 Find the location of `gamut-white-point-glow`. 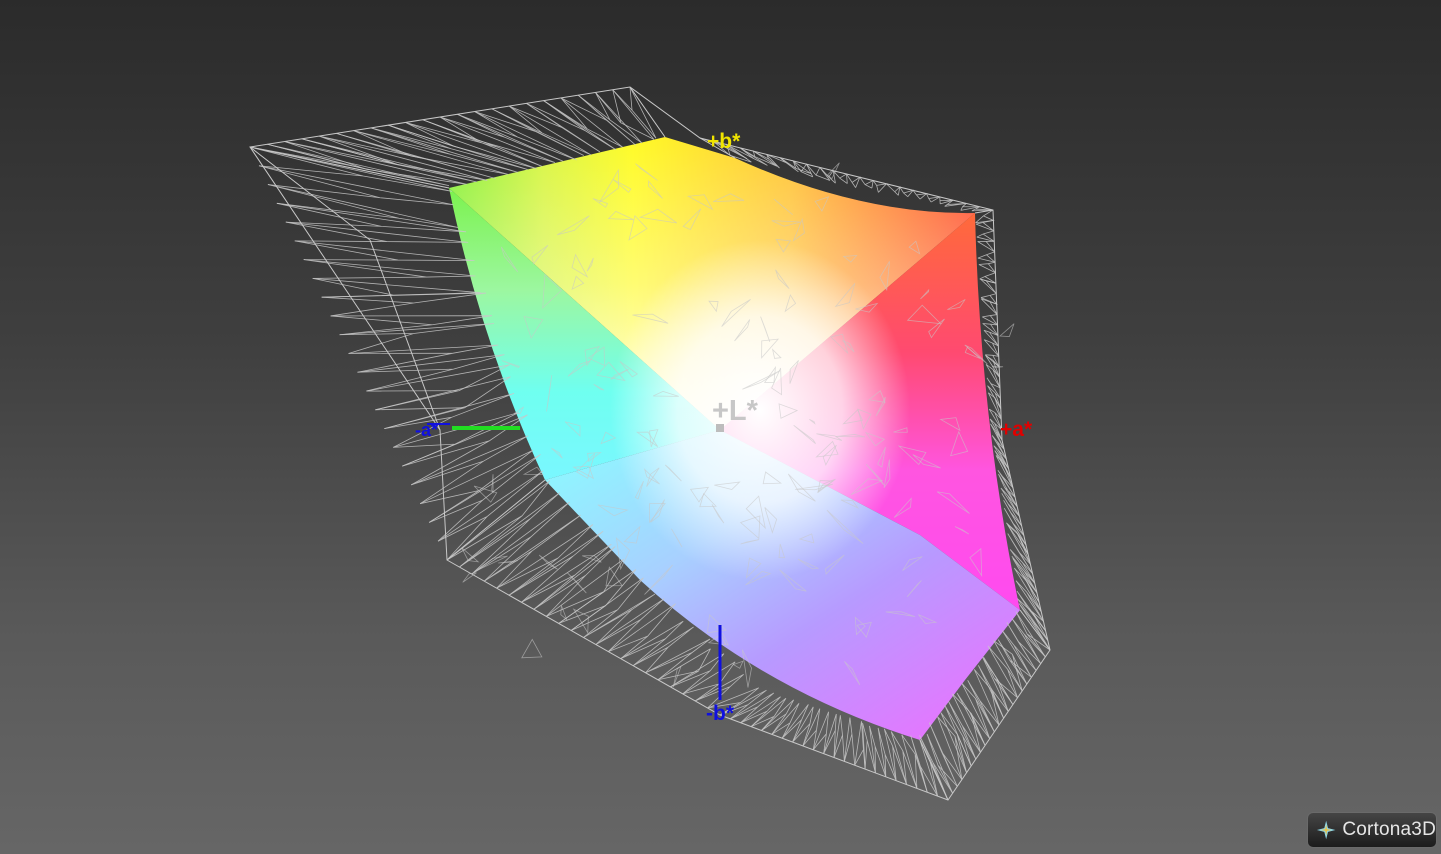

gamut-white-point-glow is located at coordinates (760, 410).